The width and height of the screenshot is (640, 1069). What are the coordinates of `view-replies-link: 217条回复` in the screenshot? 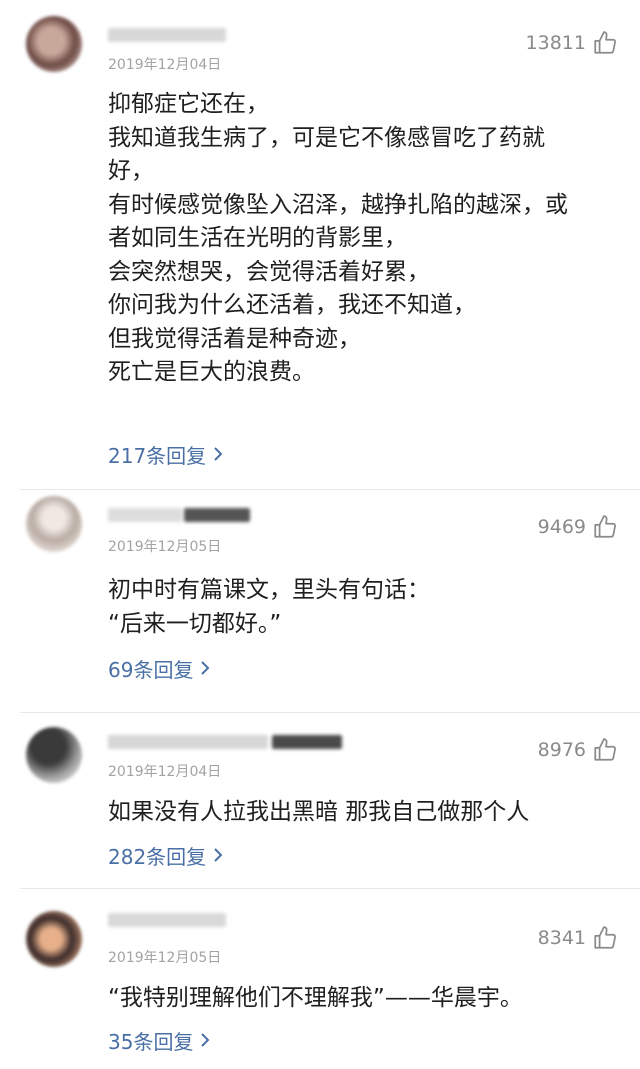 It's located at (166, 454).